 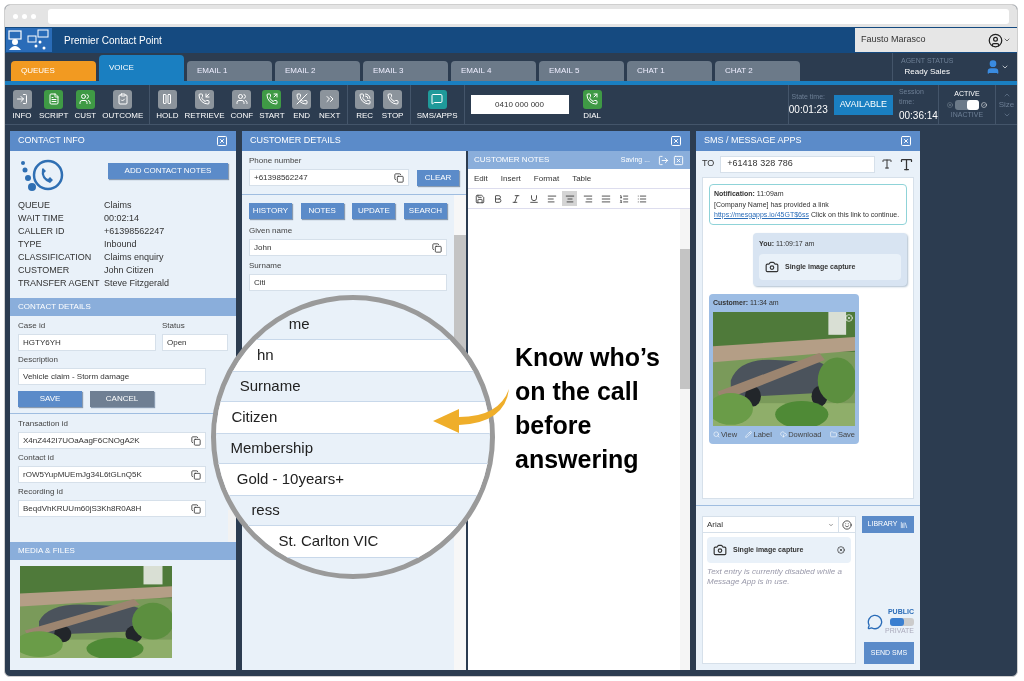 What do you see at coordinates (44, 270) in the screenshot?
I see `info-label: CUSTOMER` at bounding box center [44, 270].